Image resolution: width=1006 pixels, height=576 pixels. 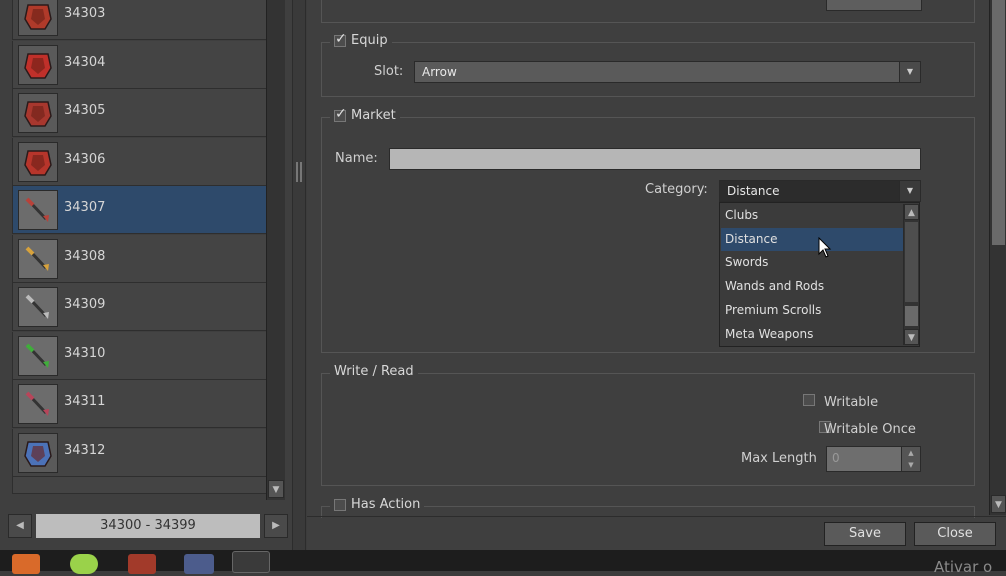 What do you see at coordinates (836, 458) in the screenshot?
I see `max-length-value: 0` at bounding box center [836, 458].